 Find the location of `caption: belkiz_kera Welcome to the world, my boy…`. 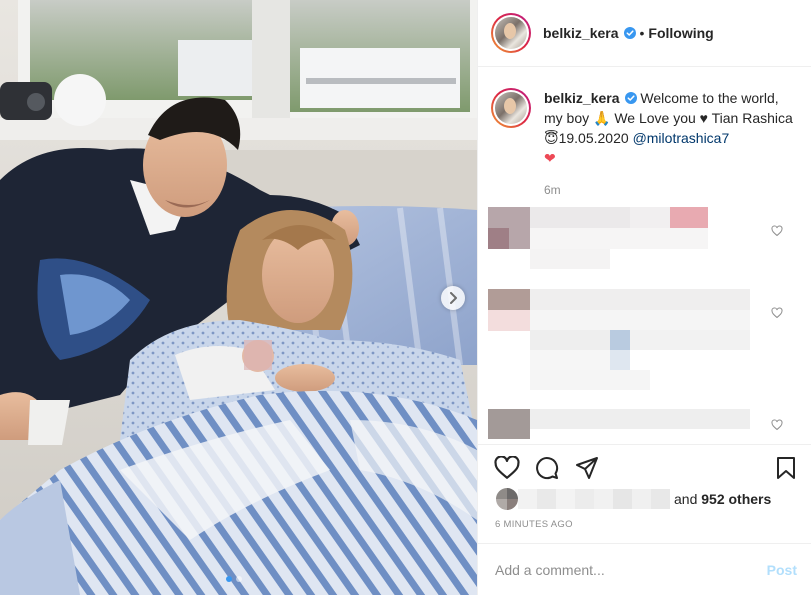

caption: belkiz_kera Welcome to the world, my boy… is located at coordinates (644, 118).